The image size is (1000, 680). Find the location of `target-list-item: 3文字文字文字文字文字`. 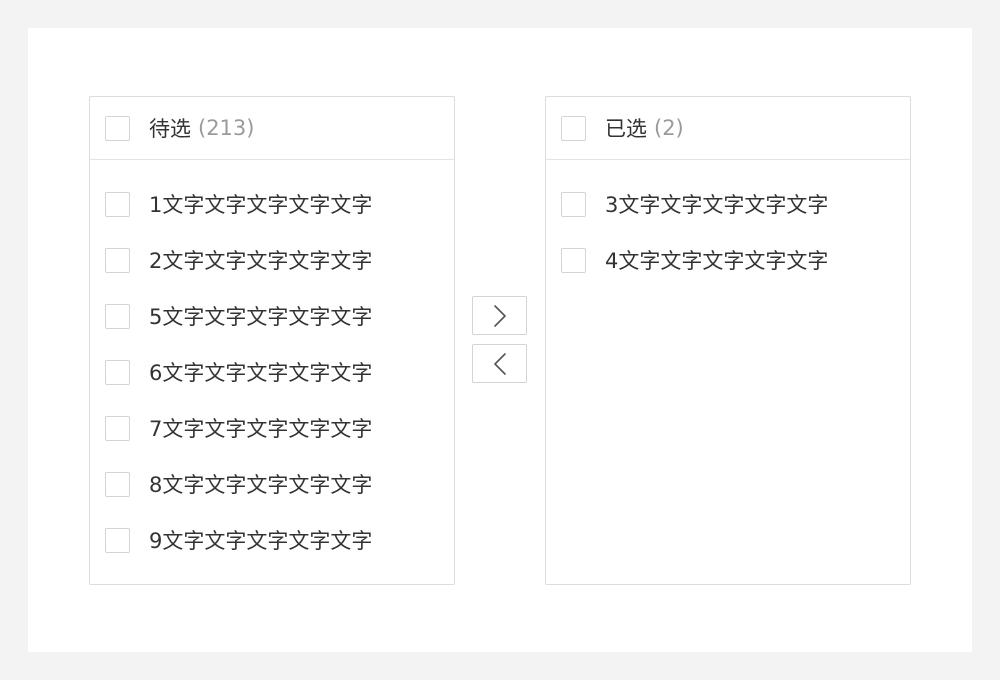

target-list-item: 3文字文字文字文字文字 is located at coordinates (728, 204).